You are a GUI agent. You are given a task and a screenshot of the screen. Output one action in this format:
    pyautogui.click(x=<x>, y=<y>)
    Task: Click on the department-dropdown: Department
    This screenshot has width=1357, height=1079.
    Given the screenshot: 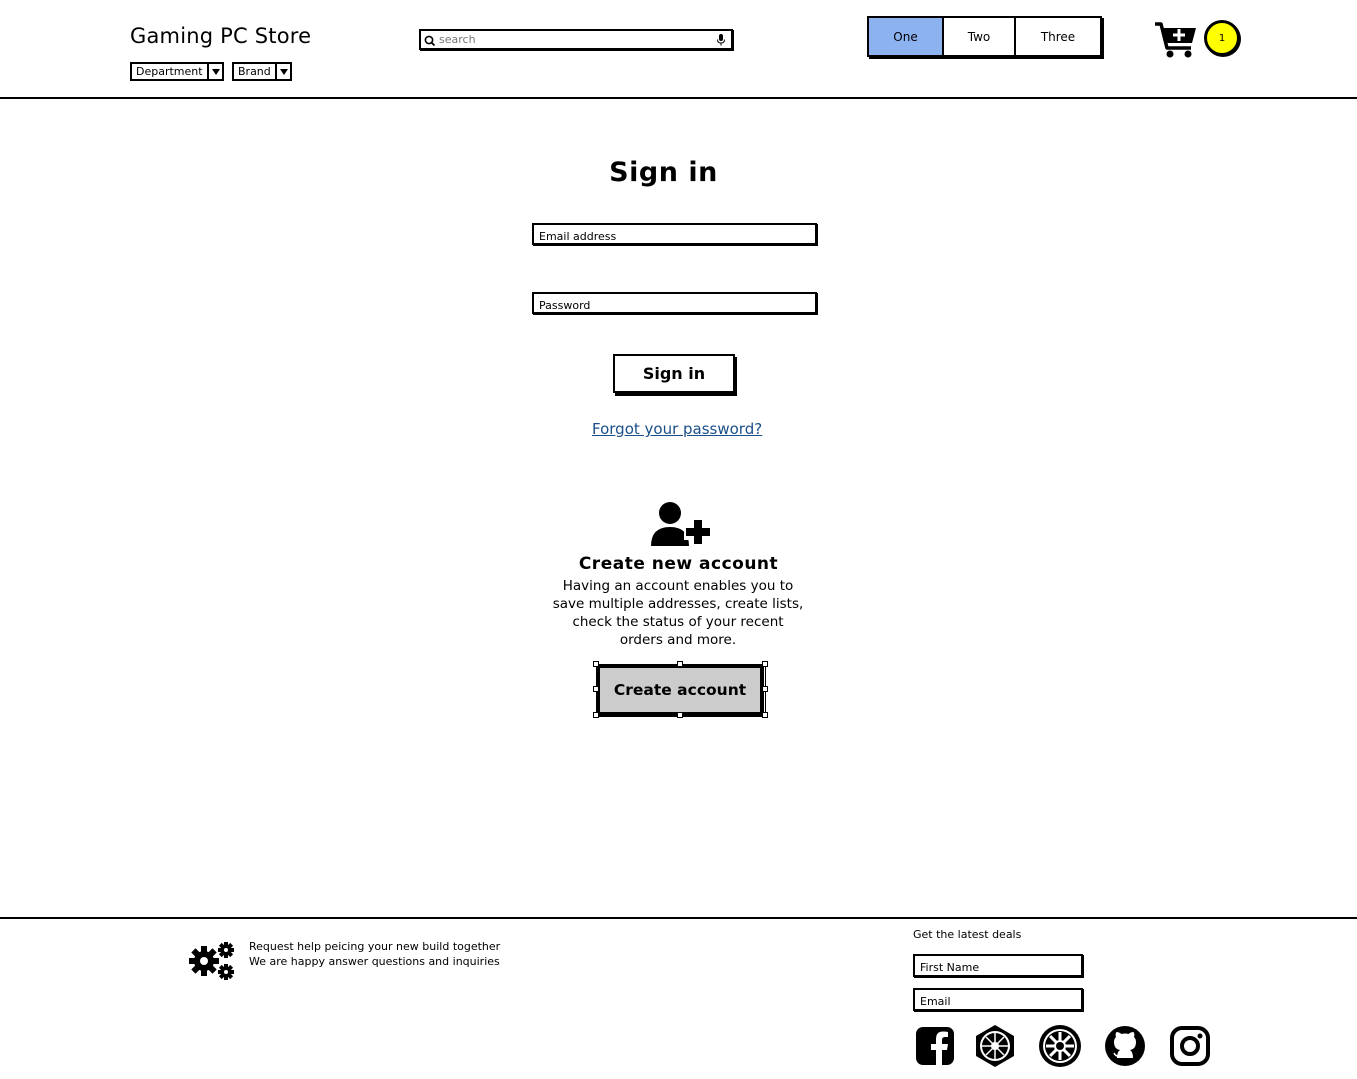 What is the action you would take?
    pyautogui.click(x=177, y=71)
    